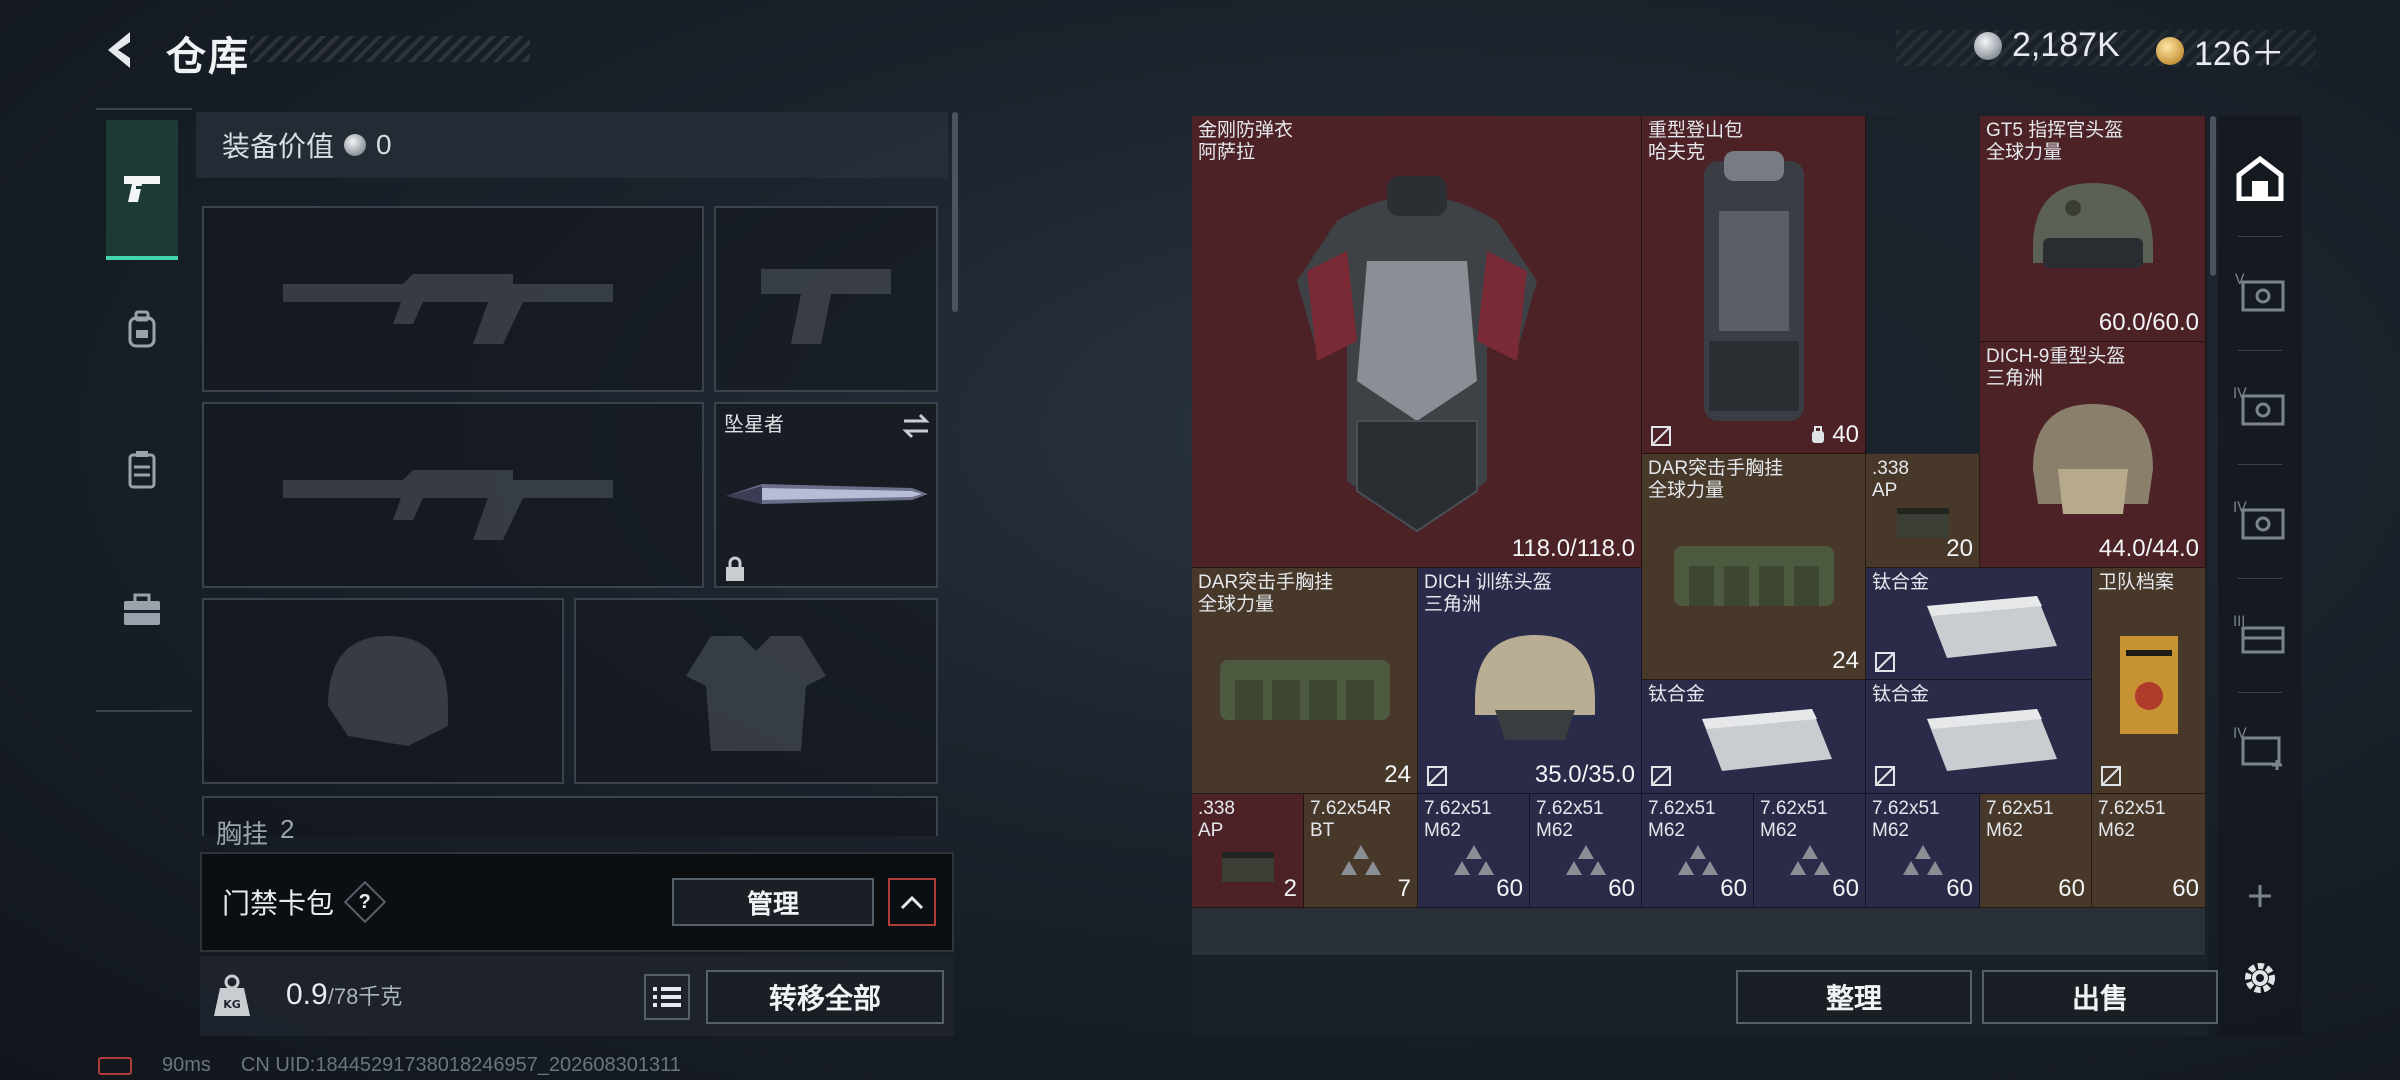  I want to click on stash-page-v: V, so click(2260, 292).